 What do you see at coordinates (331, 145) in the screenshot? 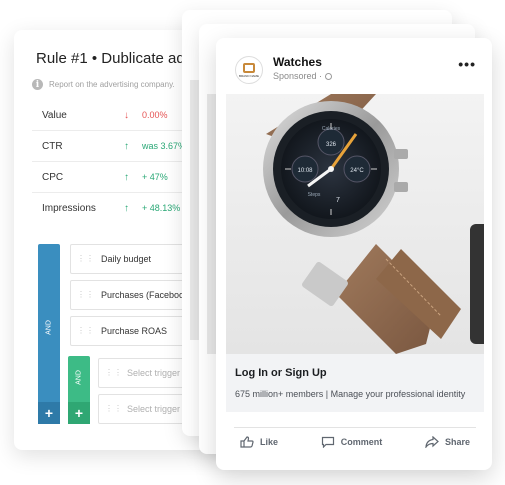
I see `subdial-top-value: 326` at bounding box center [331, 145].